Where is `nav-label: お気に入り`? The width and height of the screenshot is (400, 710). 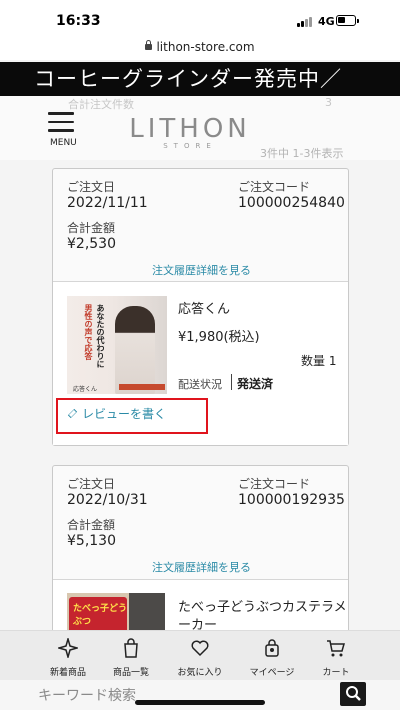
nav-label: お気に入り is located at coordinates (200, 673).